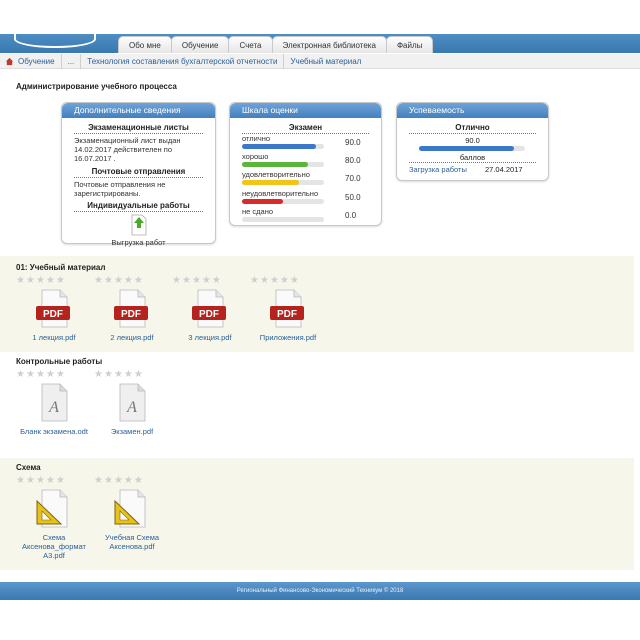 The image size is (640, 640). What do you see at coordinates (329, 44) in the screenshot?
I see `tab-library: Электронная библиотека` at bounding box center [329, 44].